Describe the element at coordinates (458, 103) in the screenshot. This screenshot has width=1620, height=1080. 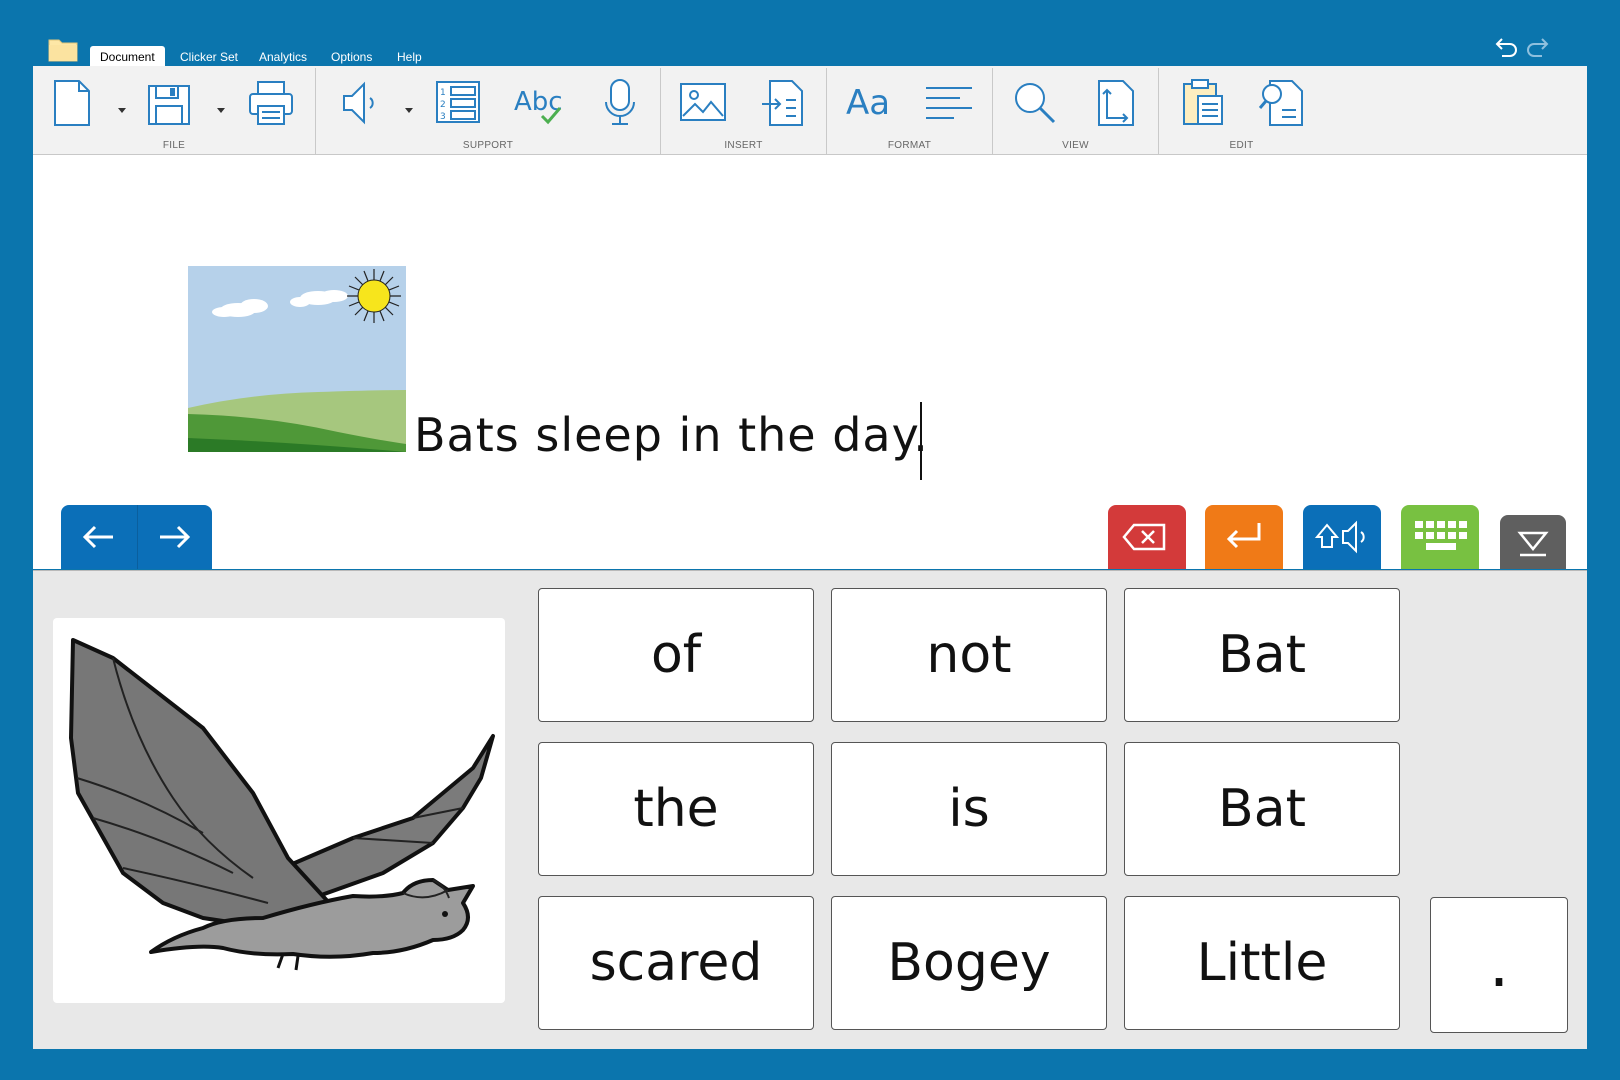
I see `numbered-list-icon: 1 2 3` at that location.